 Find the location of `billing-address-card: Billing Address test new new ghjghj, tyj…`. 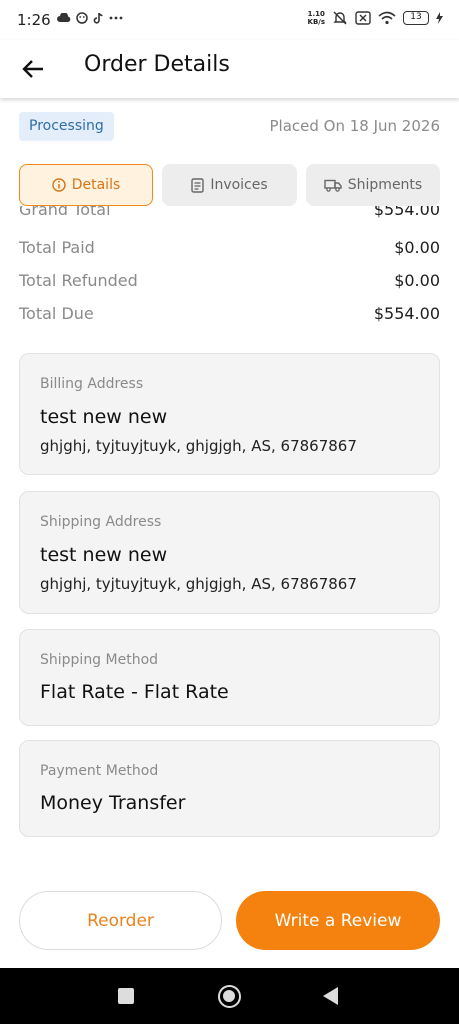

billing-address-card: Billing Address test new new ghjghj, tyj… is located at coordinates (229, 414).